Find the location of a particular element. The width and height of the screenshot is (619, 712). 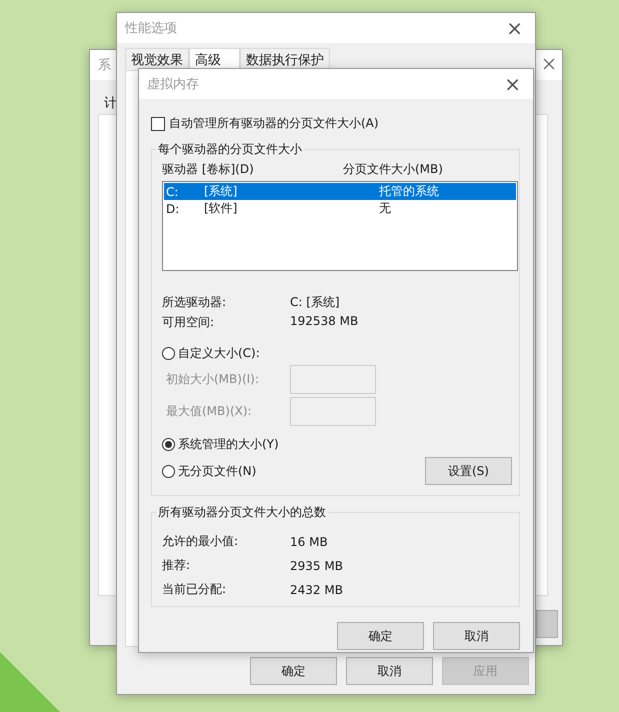

info-label: 当前已分配: is located at coordinates (195, 589).